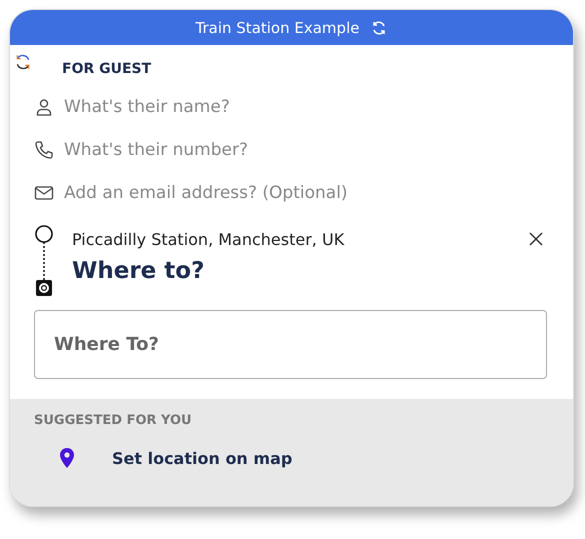  Describe the element at coordinates (208, 239) in the screenshot. I see `origin-address: Piccadilly Station, Manchester, UK` at that location.